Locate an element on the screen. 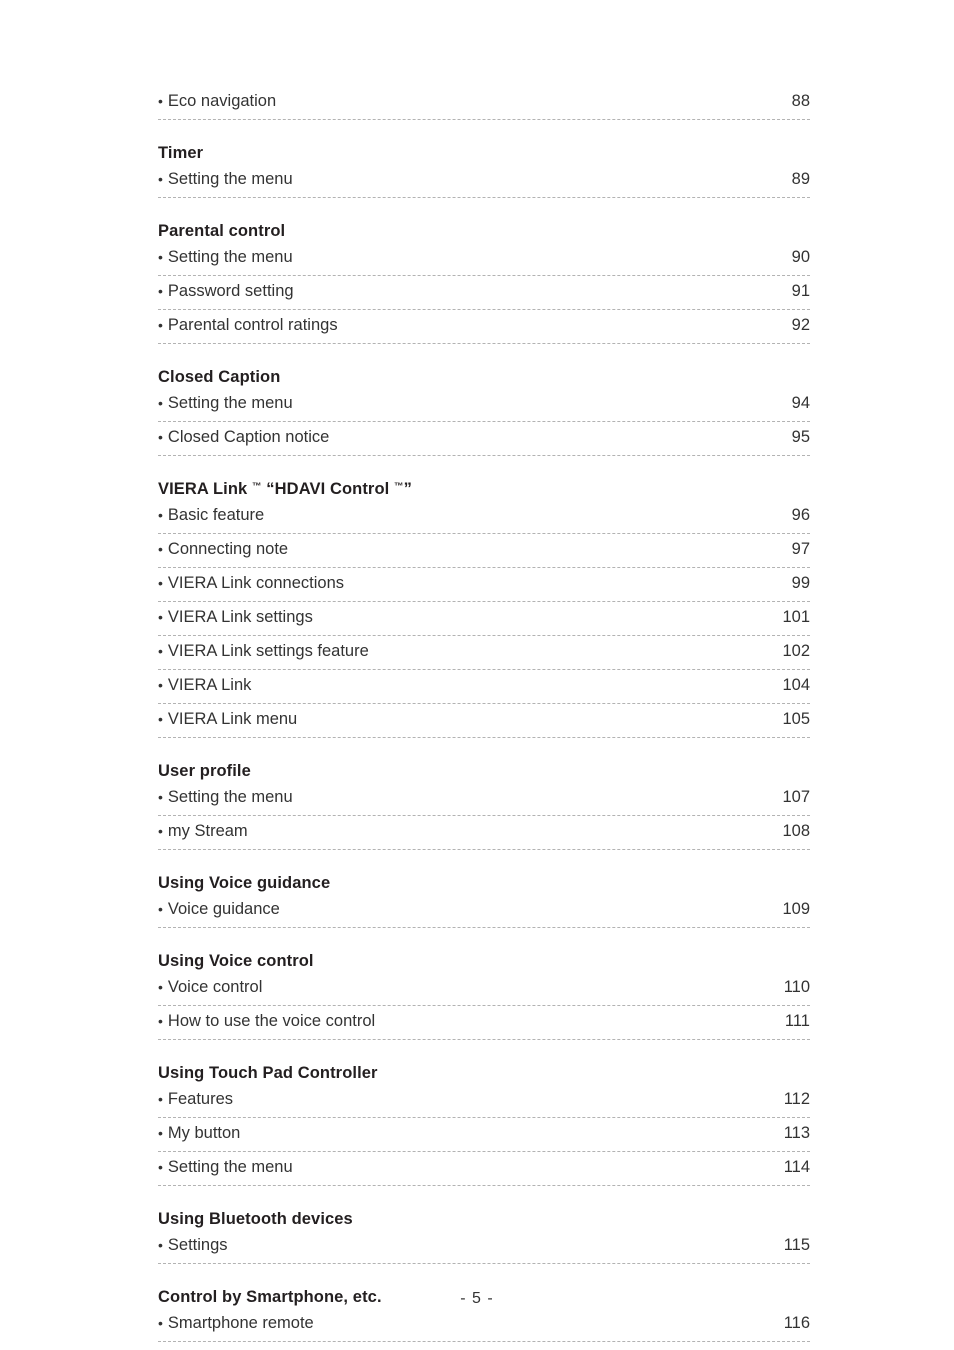  heading-text: Using Voice control is located at coordinates (236, 961).